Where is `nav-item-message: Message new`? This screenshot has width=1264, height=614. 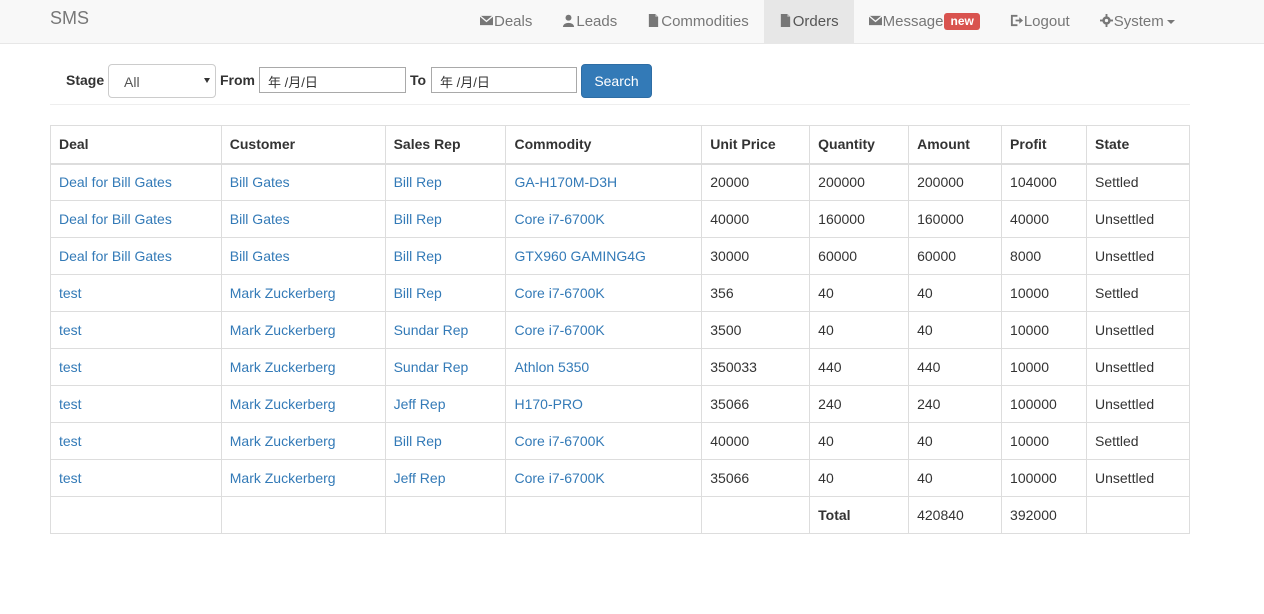 nav-item-message: Message new is located at coordinates (924, 21).